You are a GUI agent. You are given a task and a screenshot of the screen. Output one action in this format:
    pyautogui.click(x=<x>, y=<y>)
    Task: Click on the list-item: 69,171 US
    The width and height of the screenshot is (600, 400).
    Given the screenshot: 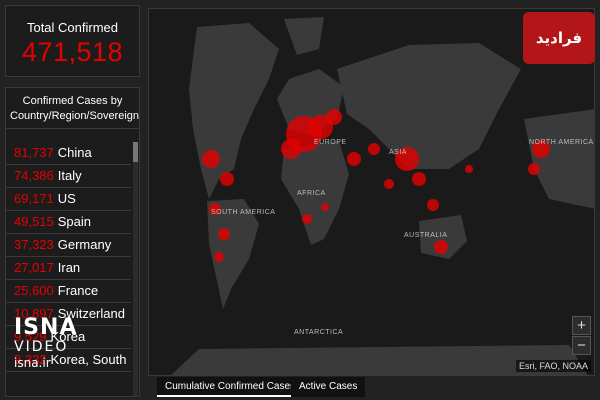 What is the action you would take?
    pyautogui.click(x=68, y=199)
    